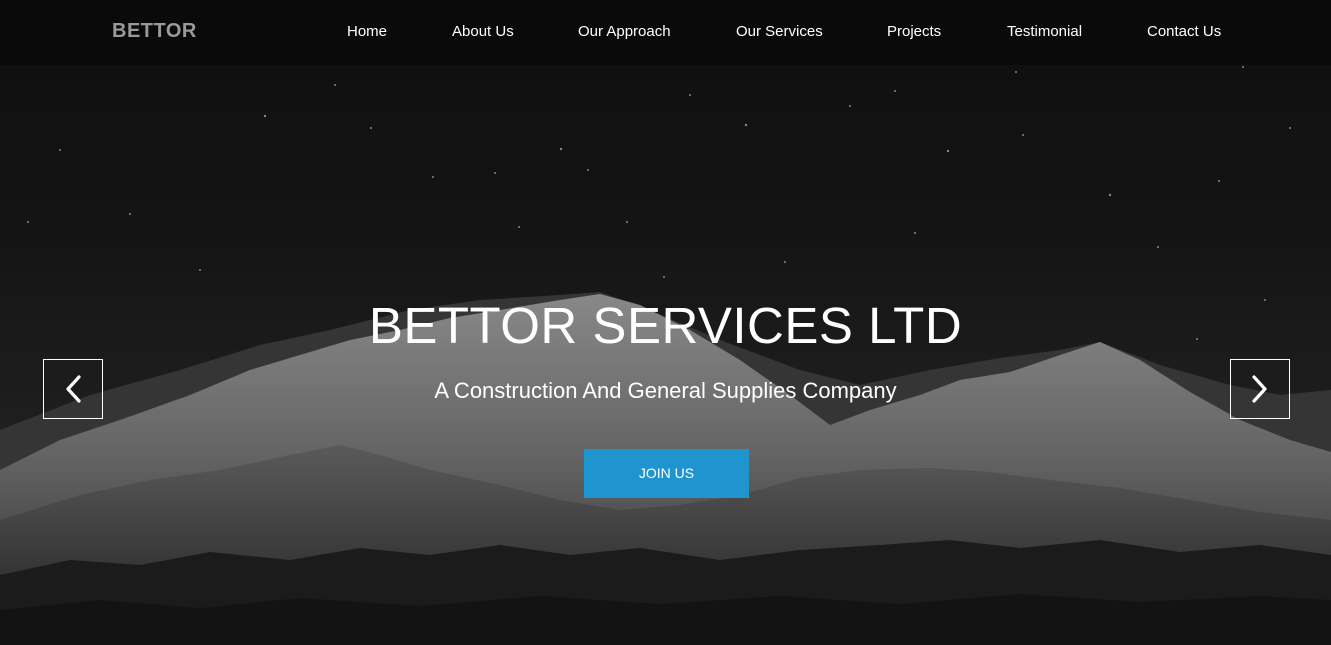 This screenshot has width=1331, height=645. What do you see at coordinates (666, 473) in the screenshot?
I see `join-us-button: JOIN US` at bounding box center [666, 473].